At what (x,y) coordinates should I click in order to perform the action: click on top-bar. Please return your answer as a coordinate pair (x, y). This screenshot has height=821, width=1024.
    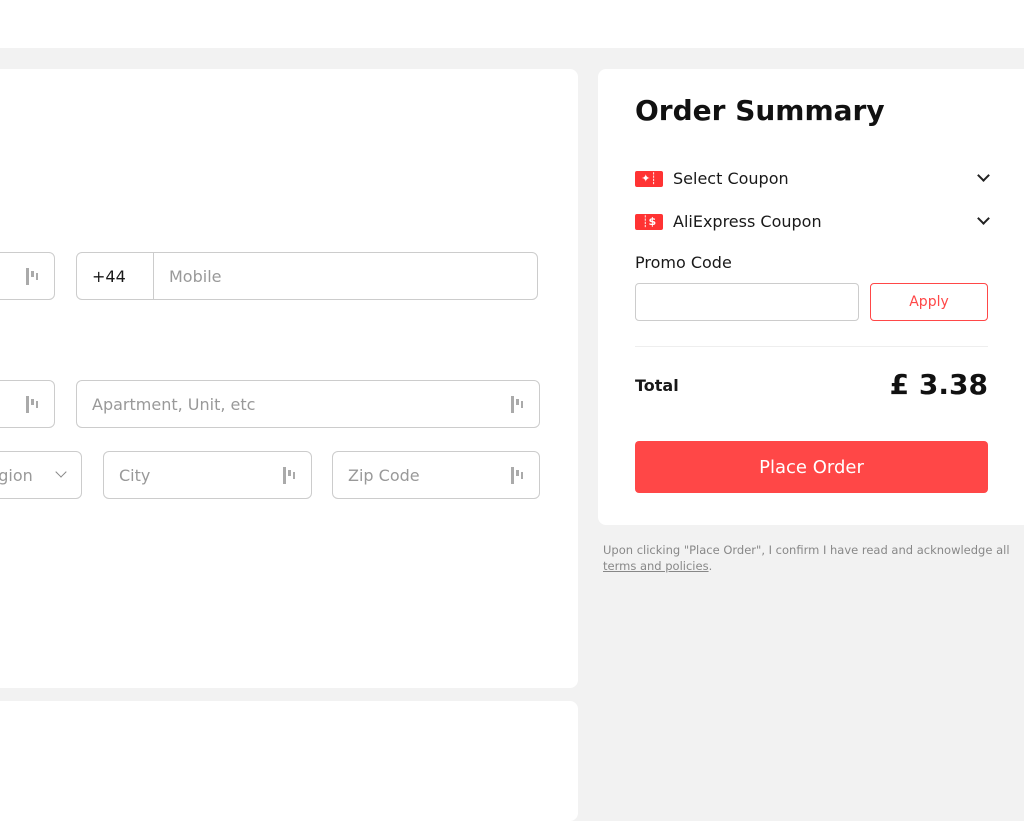
    Looking at the image, I should click on (512, 24).